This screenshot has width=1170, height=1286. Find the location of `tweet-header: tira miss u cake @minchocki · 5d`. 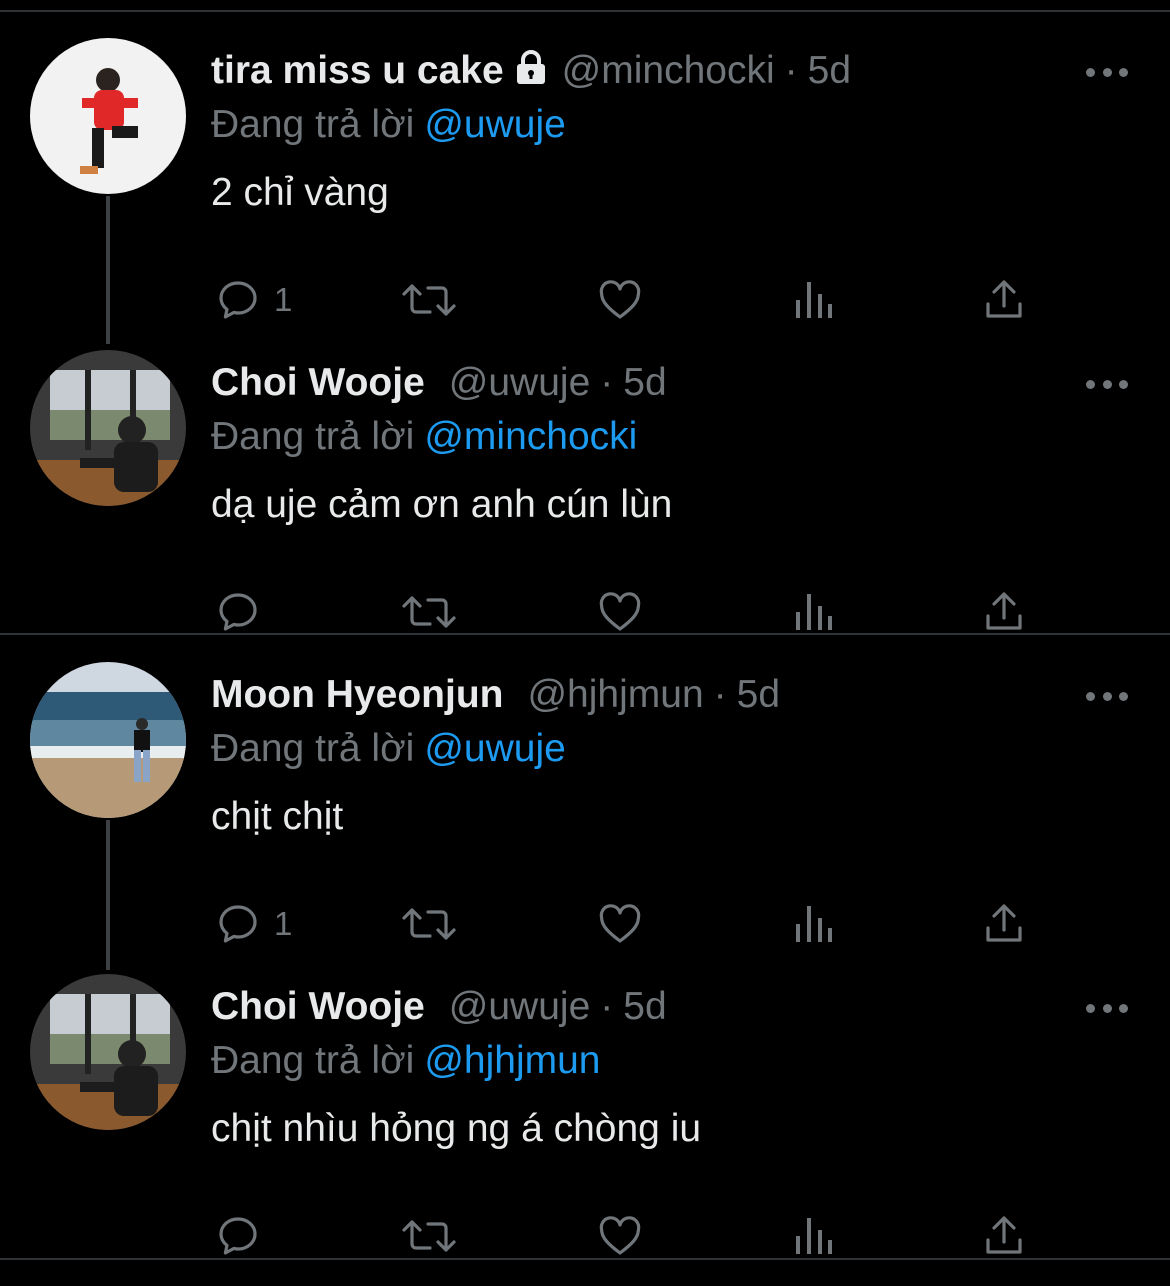

tweet-header: tira miss u cake @minchocki · 5d is located at coordinates (531, 71).